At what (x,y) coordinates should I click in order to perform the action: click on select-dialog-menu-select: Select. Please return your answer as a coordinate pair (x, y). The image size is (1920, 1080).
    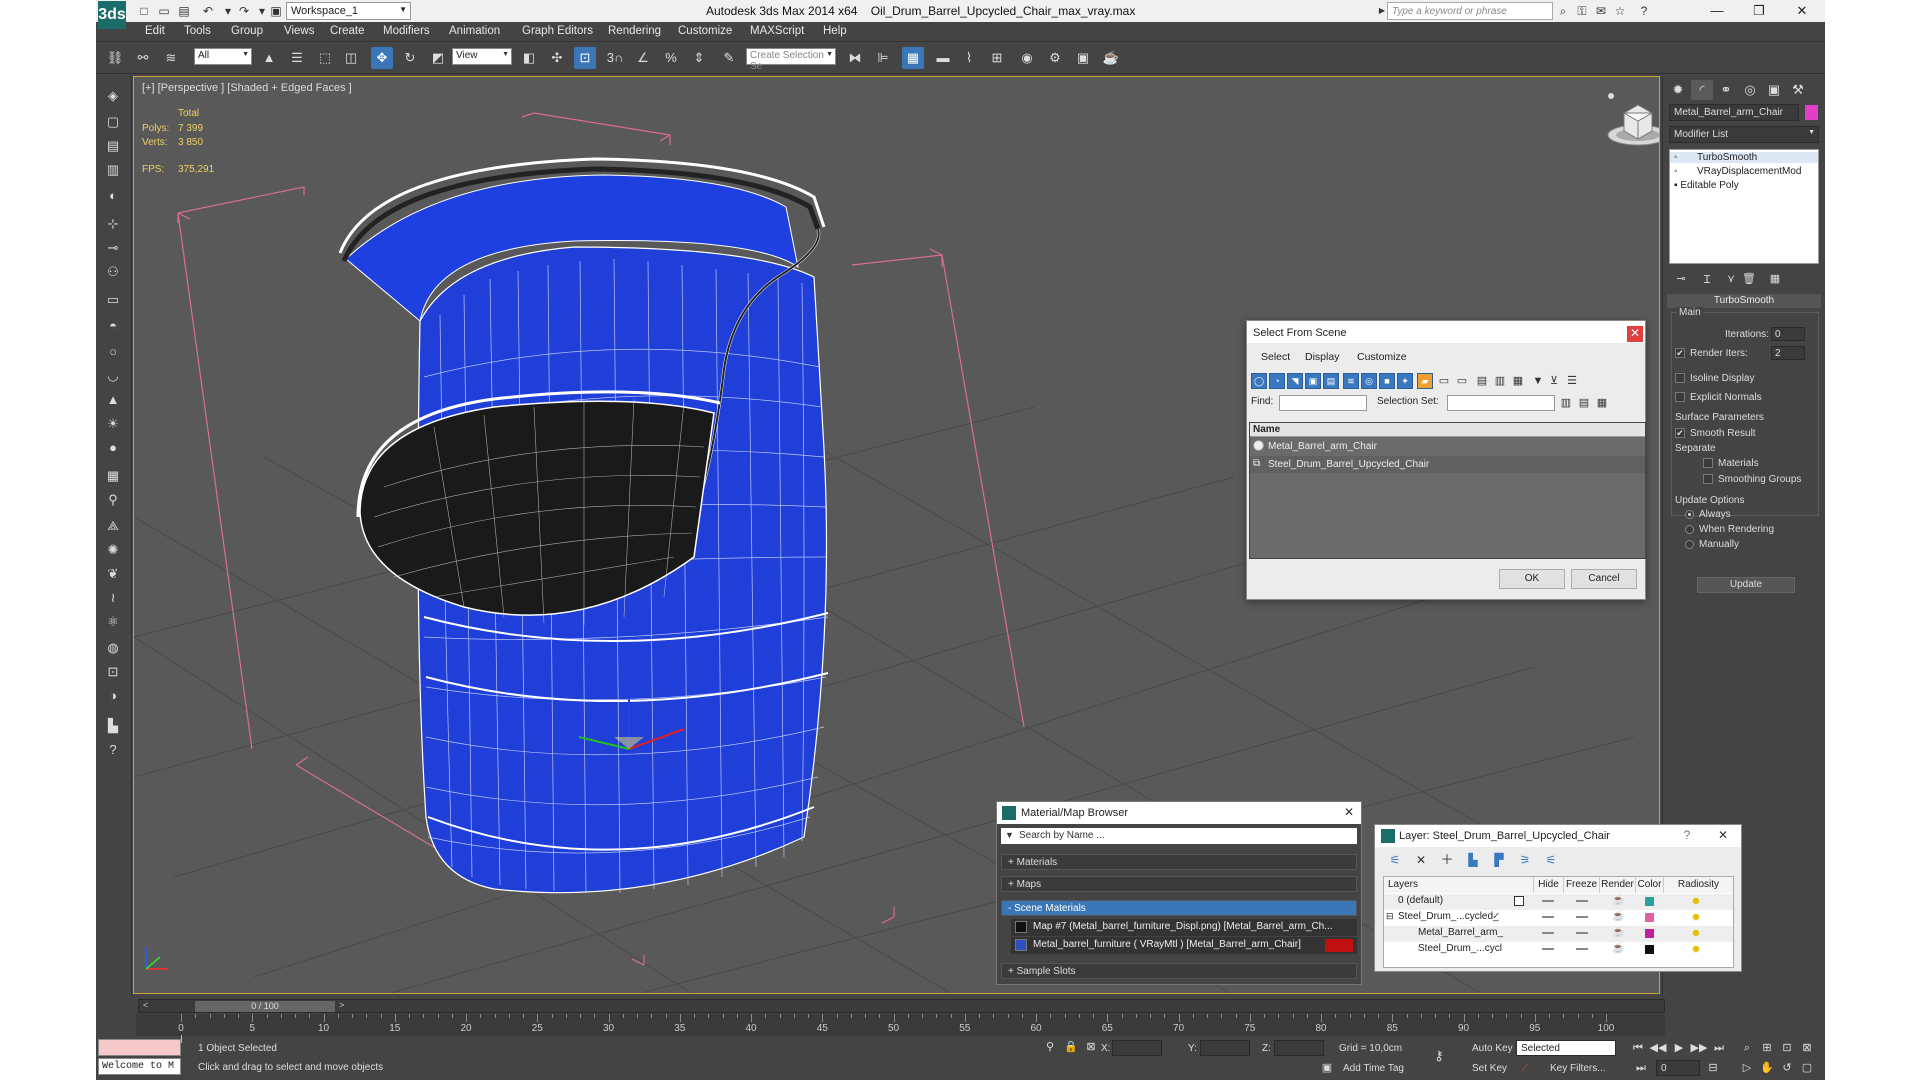
    Looking at the image, I should click on (1275, 357).